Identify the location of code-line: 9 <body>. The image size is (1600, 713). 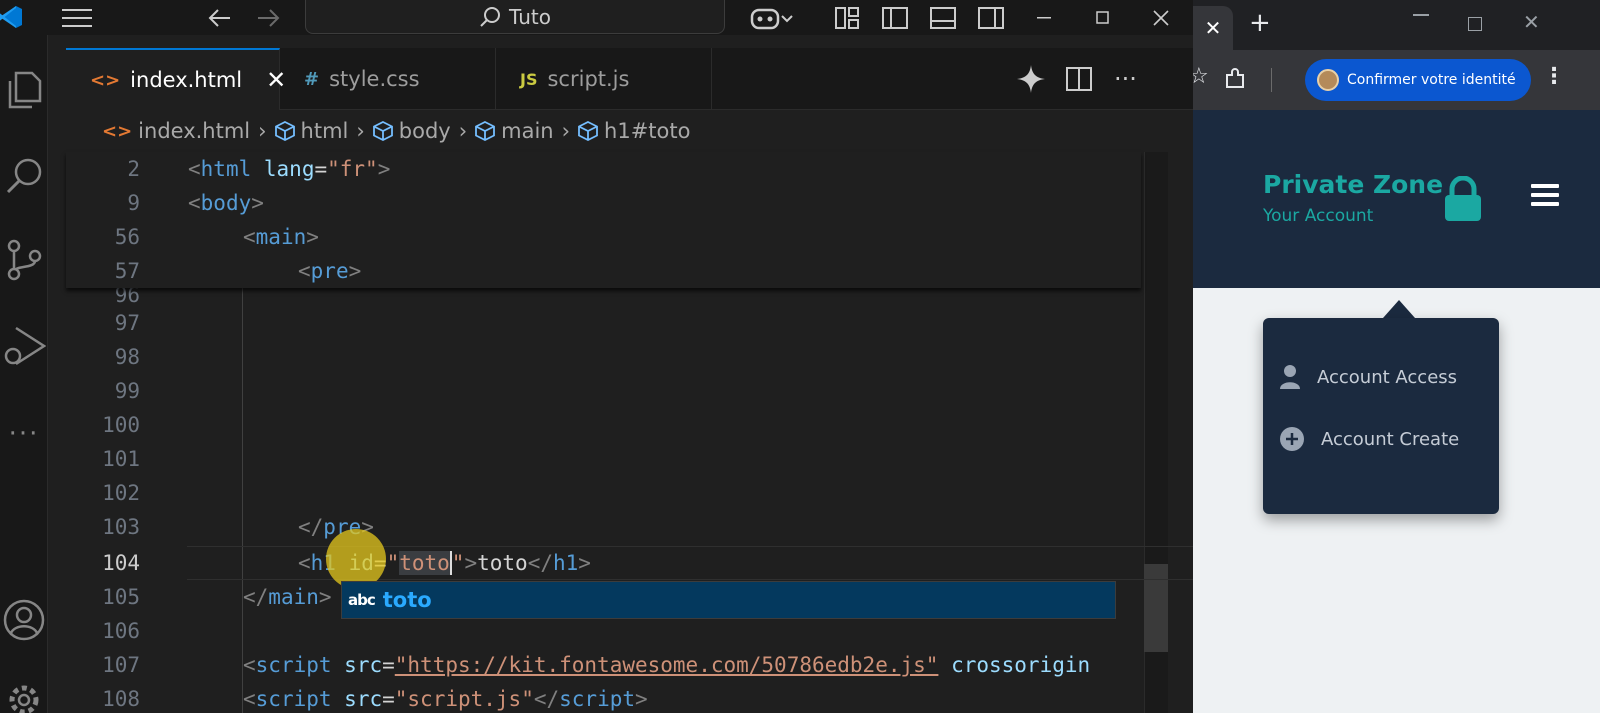
(629, 203).